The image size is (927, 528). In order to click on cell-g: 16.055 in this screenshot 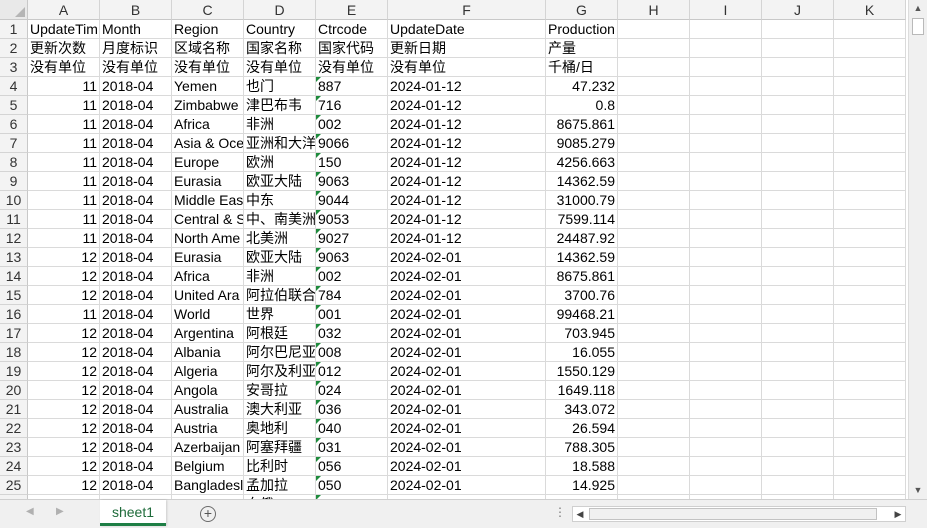, I will do `click(582, 352)`.